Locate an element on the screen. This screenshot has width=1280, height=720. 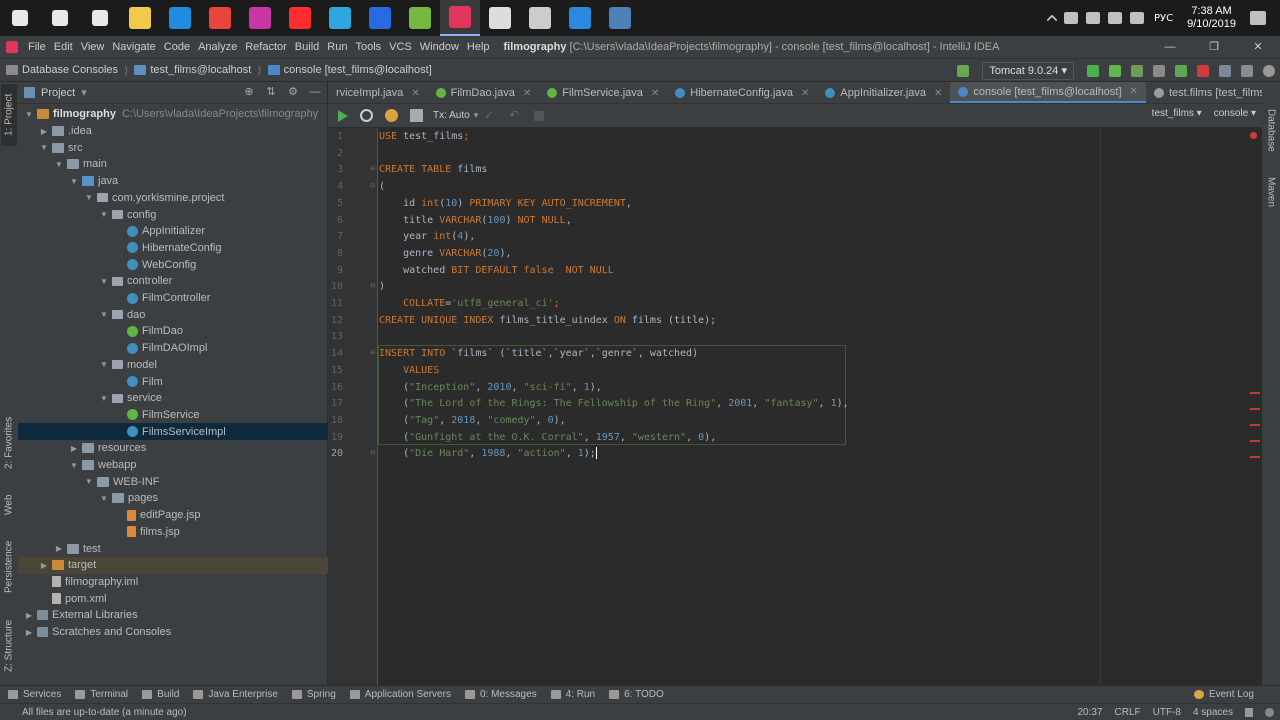
menu-refactor: Refactor is located at coordinates (266, 47).